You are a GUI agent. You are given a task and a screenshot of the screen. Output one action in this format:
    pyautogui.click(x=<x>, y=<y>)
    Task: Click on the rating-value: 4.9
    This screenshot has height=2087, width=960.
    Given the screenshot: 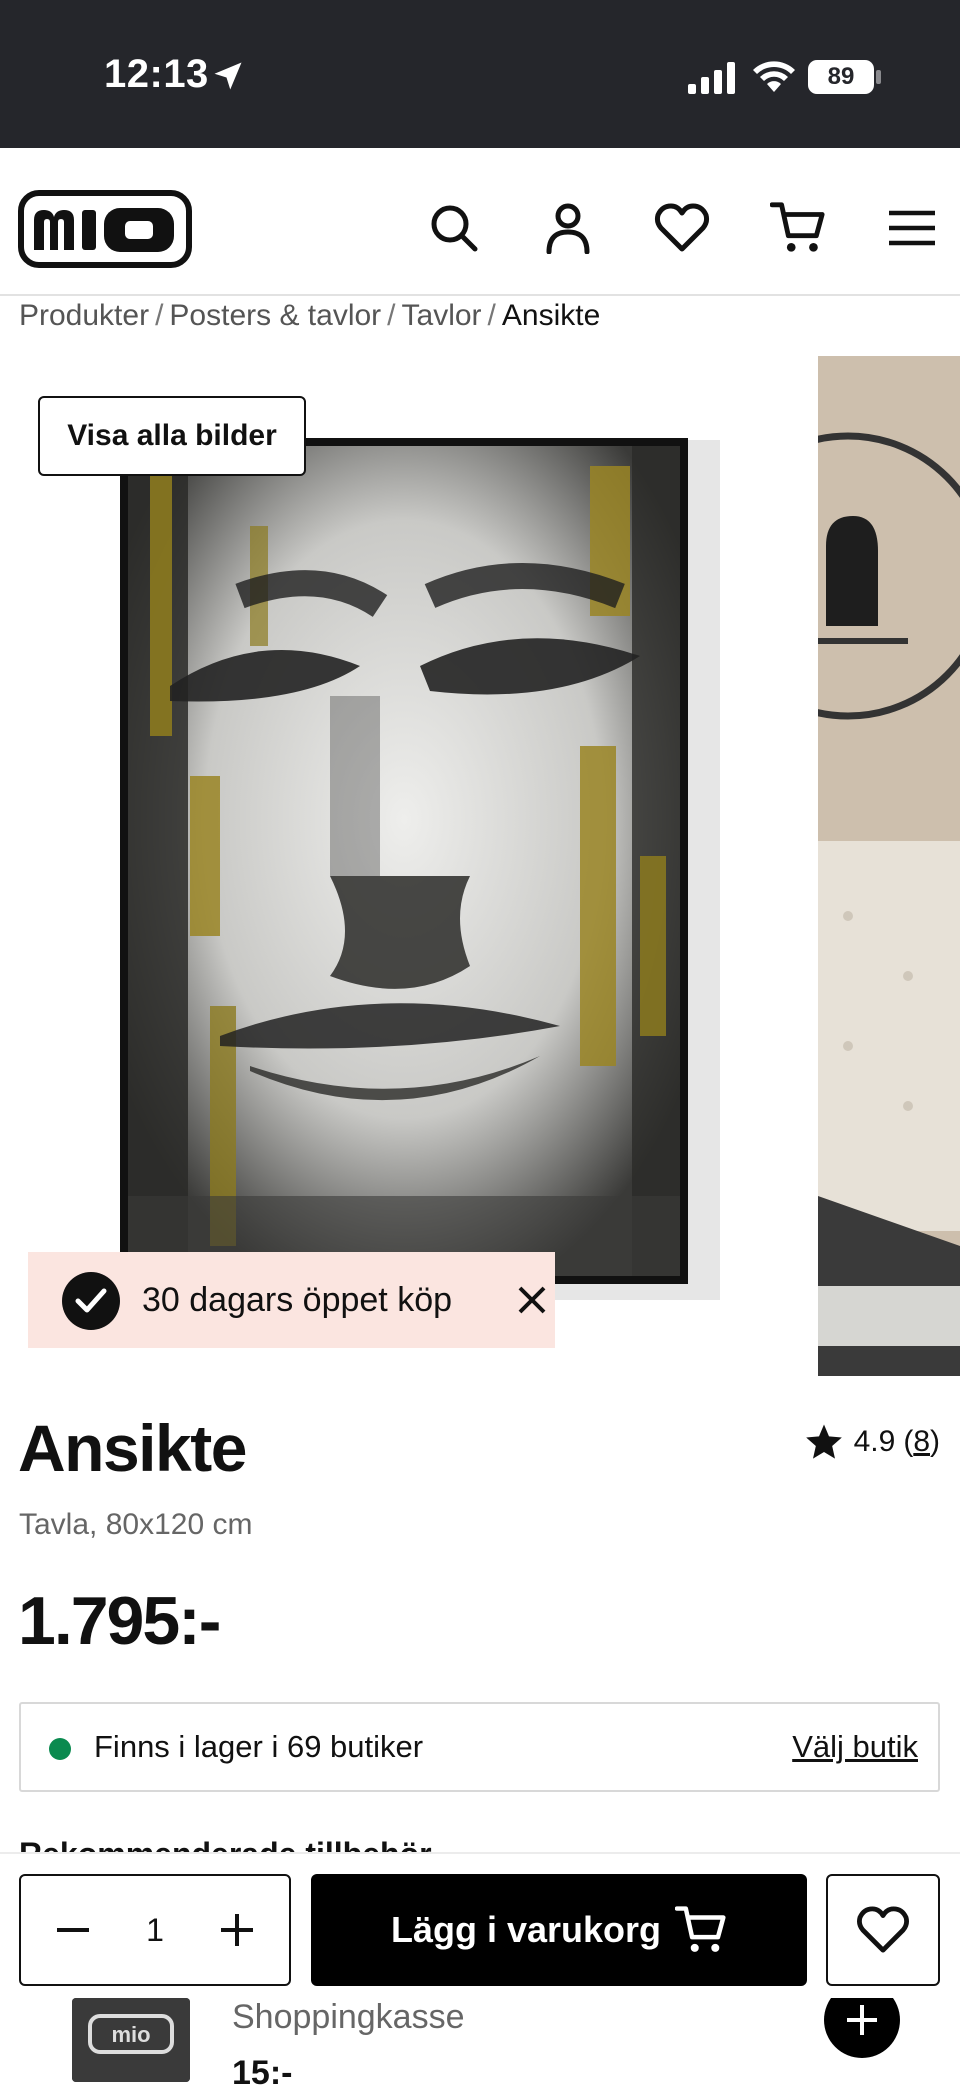 What is the action you would take?
    pyautogui.click(x=874, y=1441)
    